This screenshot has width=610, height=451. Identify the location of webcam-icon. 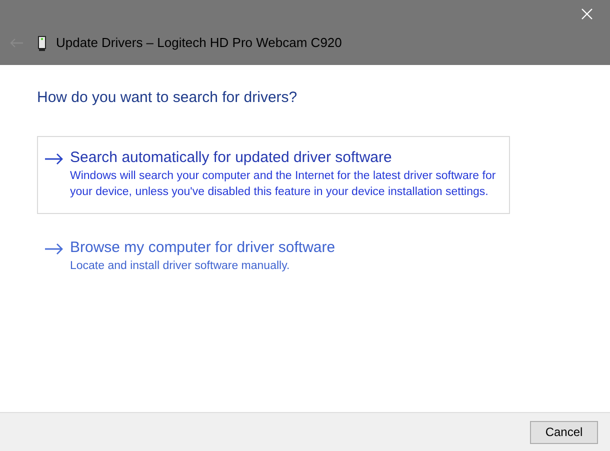
(42, 43).